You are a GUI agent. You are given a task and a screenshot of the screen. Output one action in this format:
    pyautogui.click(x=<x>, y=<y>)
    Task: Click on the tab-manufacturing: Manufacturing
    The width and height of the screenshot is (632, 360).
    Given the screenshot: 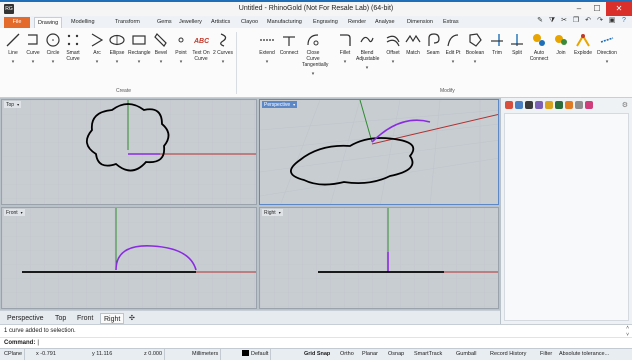 What is the action you would take?
    pyautogui.click(x=284, y=22)
    